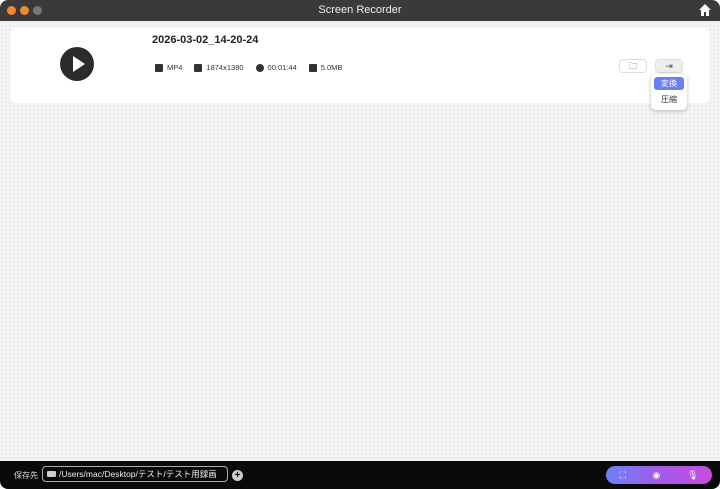  I want to click on recording-filename: 2026-03-02_14-20-24, so click(205, 40).